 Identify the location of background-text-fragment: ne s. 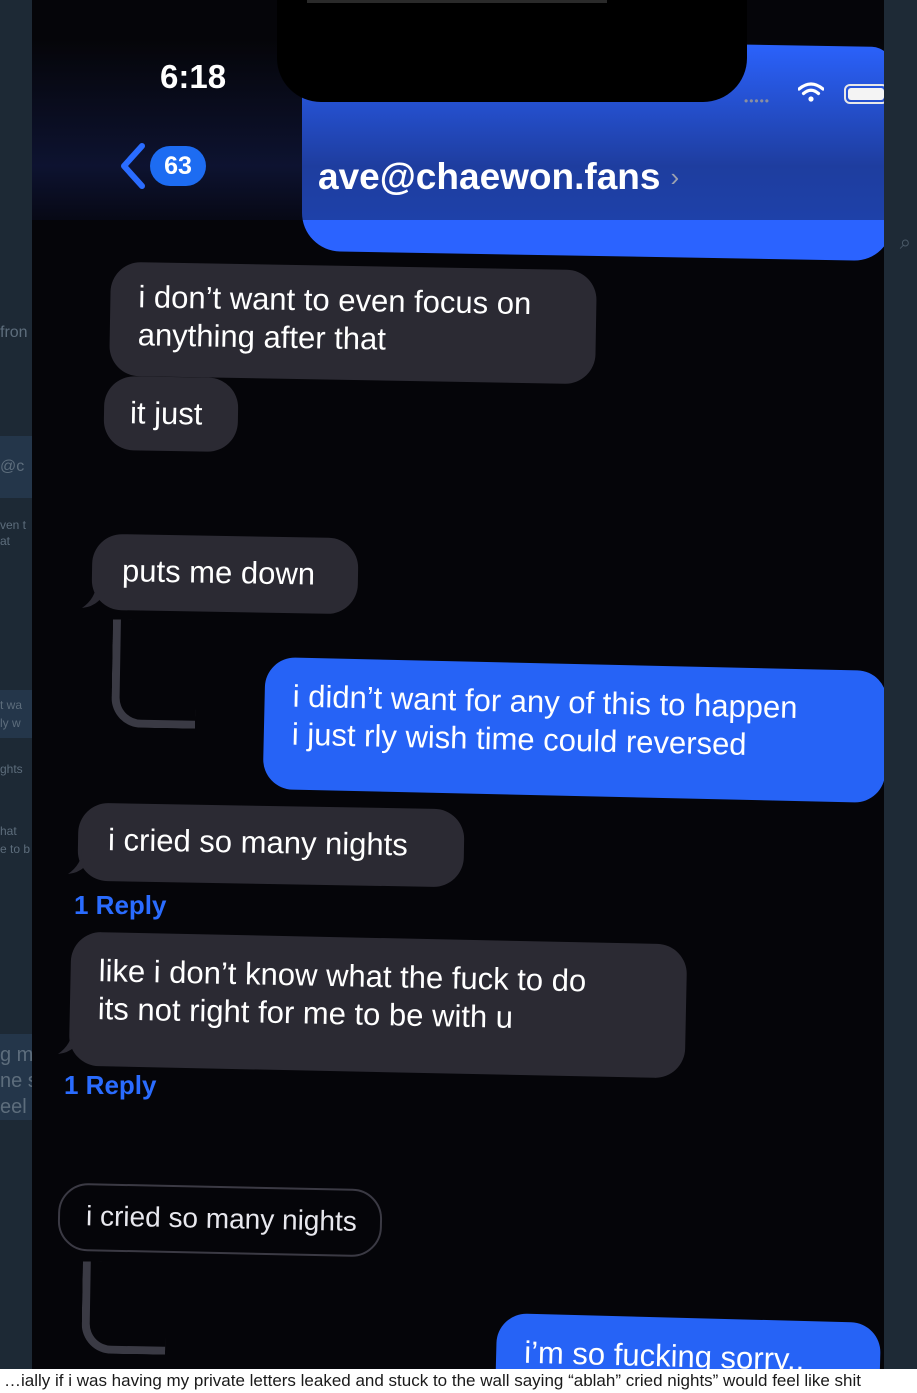
(16, 1081).